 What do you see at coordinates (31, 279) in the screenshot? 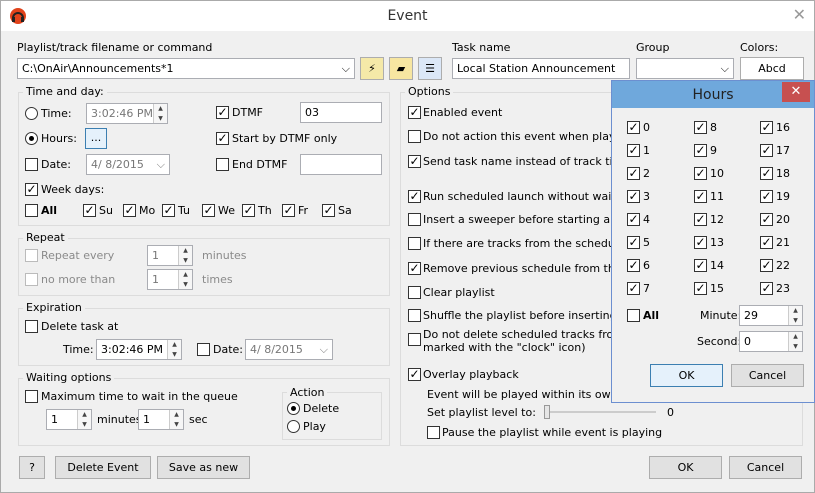
I see `no-more-than-checkbox` at bounding box center [31, 279].